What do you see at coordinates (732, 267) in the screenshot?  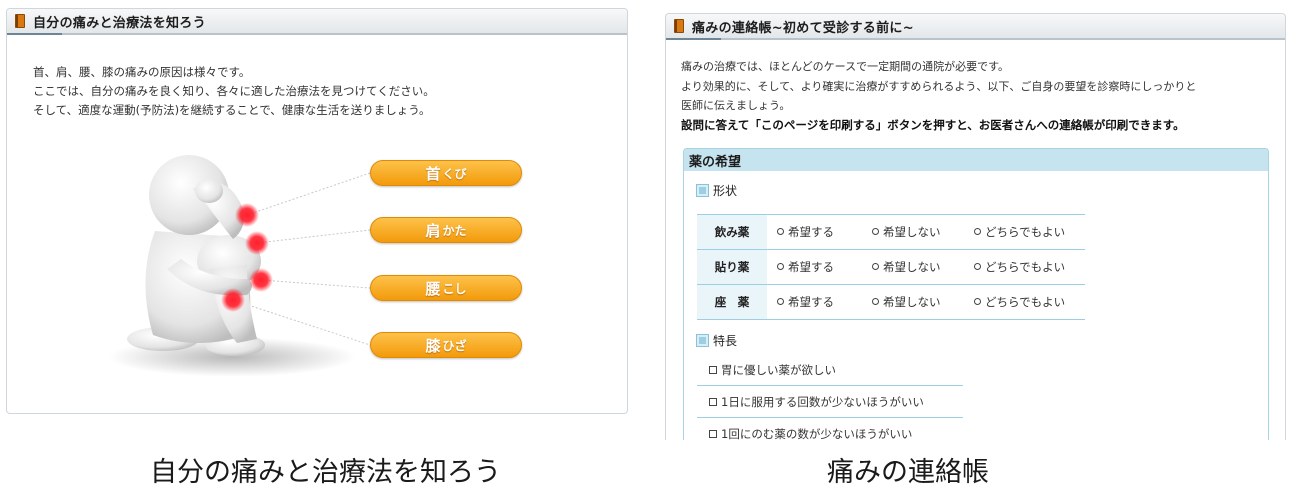 I see `row-label: 貼り薬` at bounding box center [732, 267].